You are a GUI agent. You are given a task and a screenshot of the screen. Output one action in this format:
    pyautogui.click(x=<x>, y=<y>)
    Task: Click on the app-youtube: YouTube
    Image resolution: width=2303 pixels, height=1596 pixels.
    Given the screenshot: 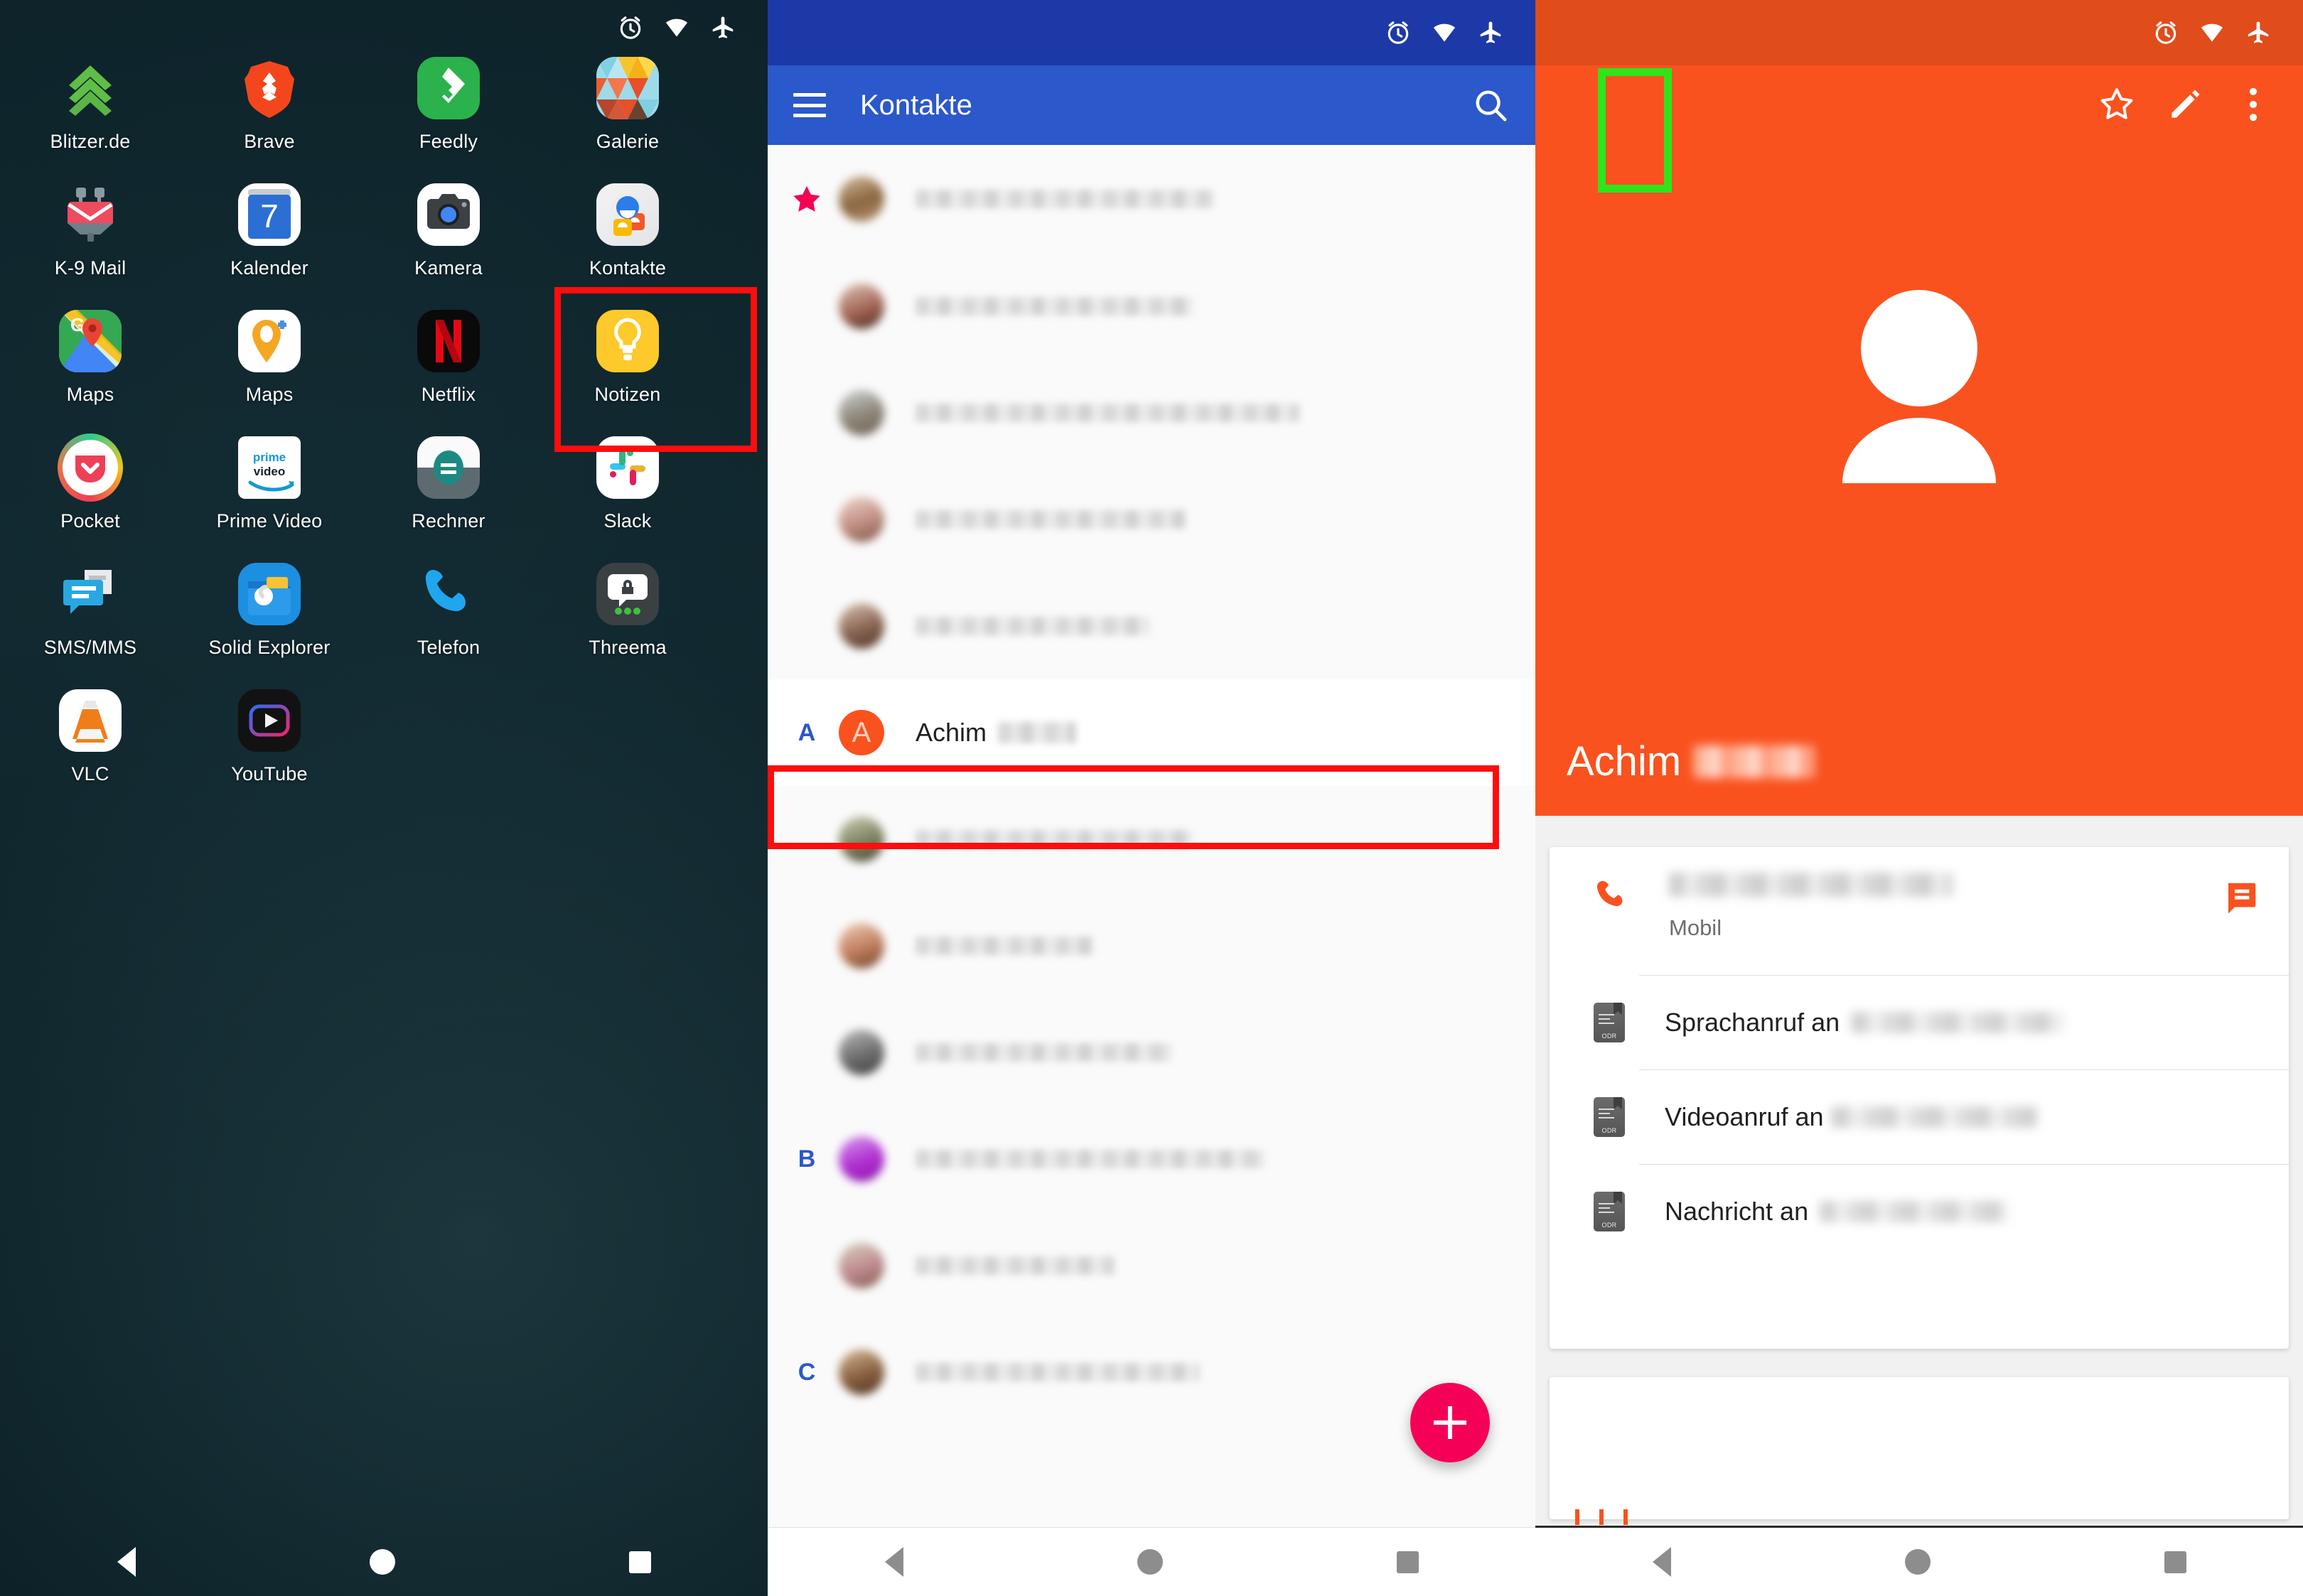 What is the action you would take?
    pyautogui.click(x=269, y=751)
    